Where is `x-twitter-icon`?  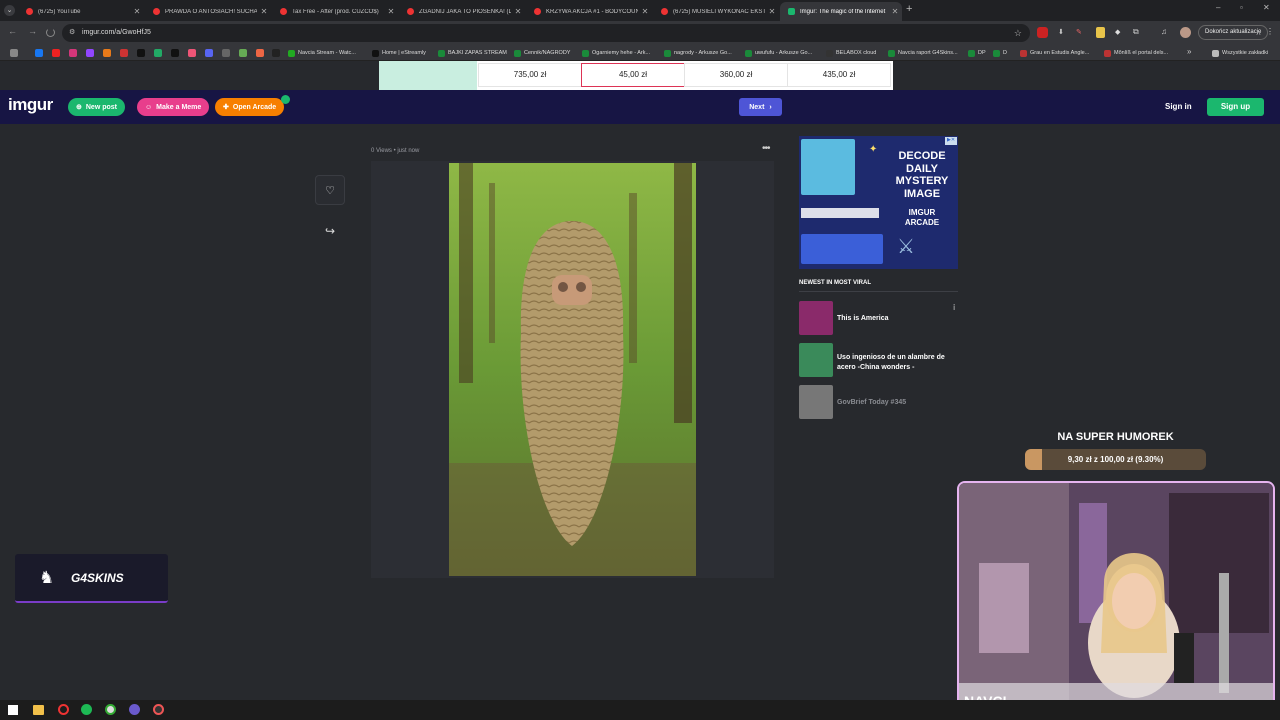
x-twitter-icon is located at coordinates (141, 53).